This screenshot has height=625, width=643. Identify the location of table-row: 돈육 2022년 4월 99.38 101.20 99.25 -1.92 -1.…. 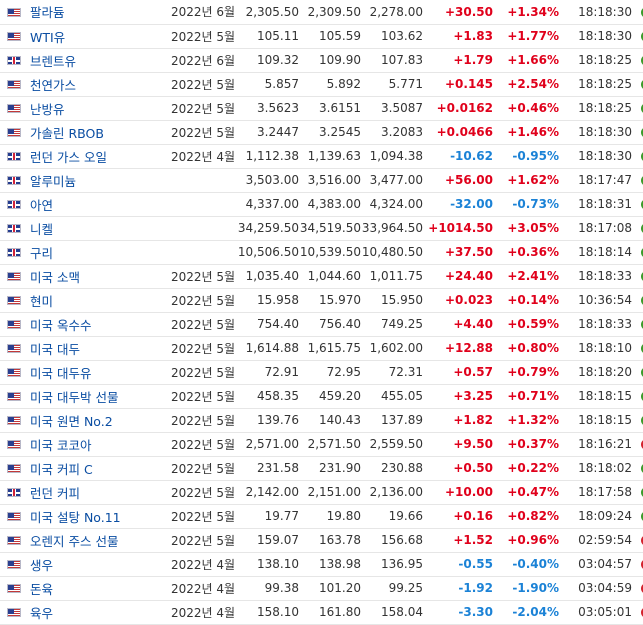
(321, 588).